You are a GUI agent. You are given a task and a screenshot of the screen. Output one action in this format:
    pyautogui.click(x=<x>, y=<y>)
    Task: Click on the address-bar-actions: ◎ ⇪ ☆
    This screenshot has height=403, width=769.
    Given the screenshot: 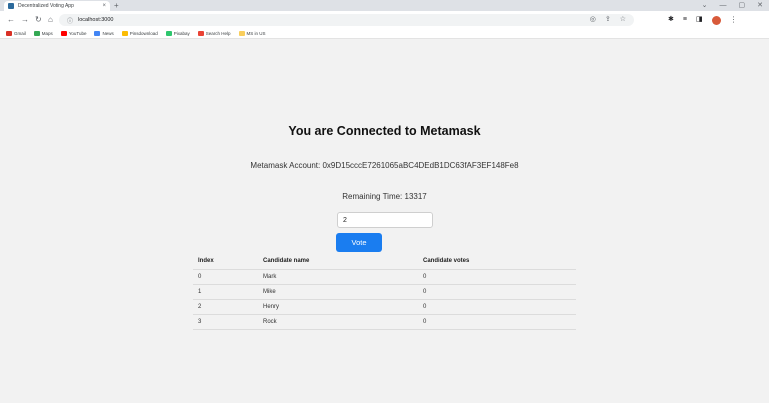 What is the action you would take?
    pyautogui.click(x=608, y=20)
    